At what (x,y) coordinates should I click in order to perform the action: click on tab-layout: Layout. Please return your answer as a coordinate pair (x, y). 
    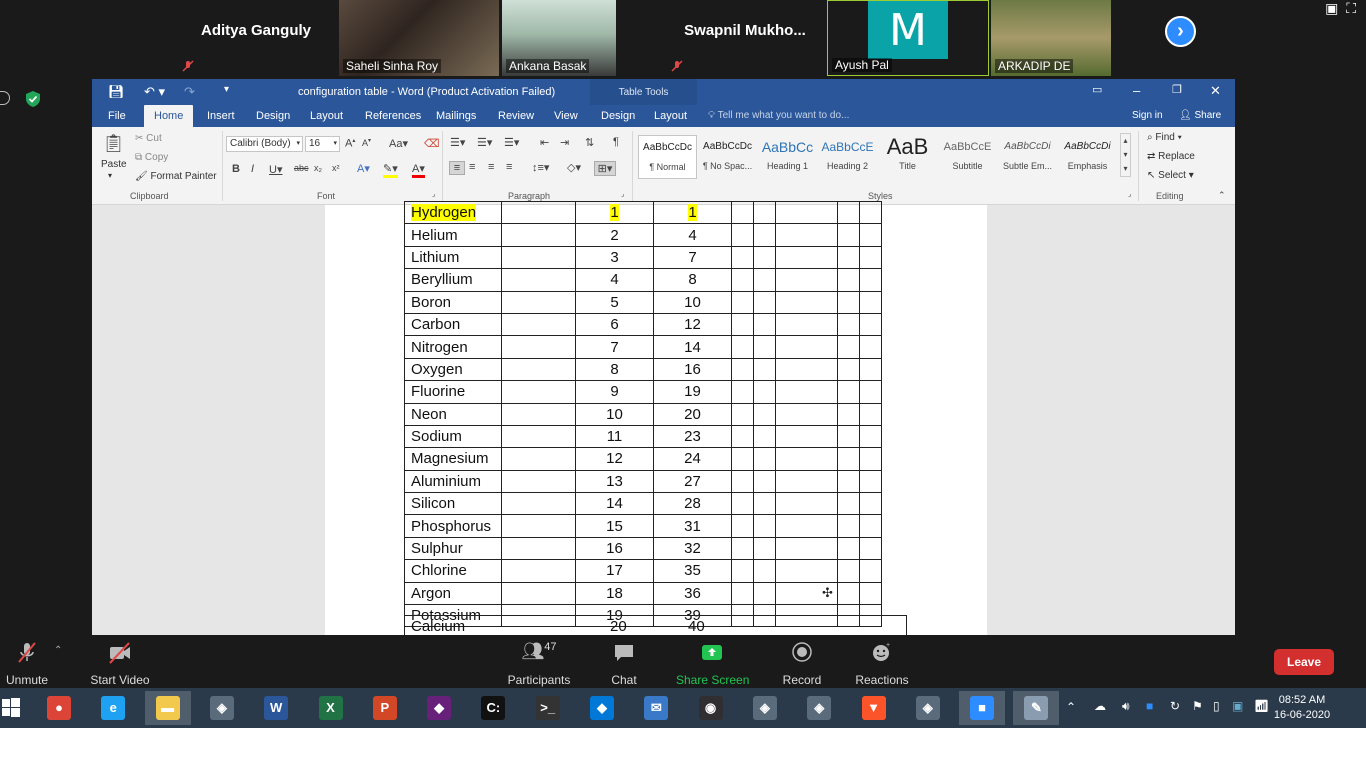
    Looking at the image, I should click on (326, 116).